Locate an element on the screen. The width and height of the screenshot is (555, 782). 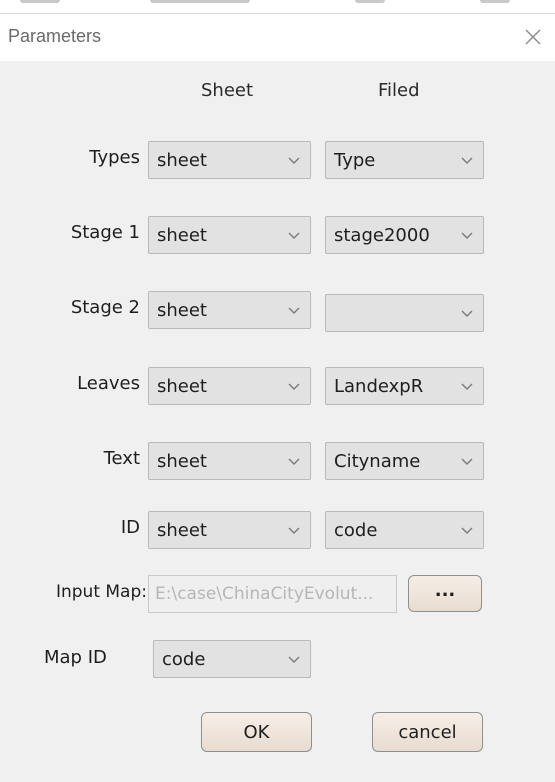
leaves-sheet-dropdown: sheet is located at coordinates (229, 386).